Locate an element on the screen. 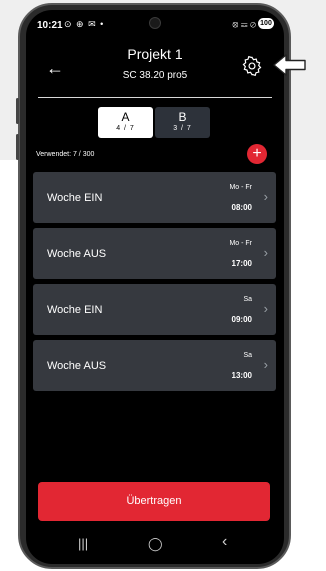 The image size is (326, 571). channel-b-count: 3 / 7 is located at coordinates (182, 128).